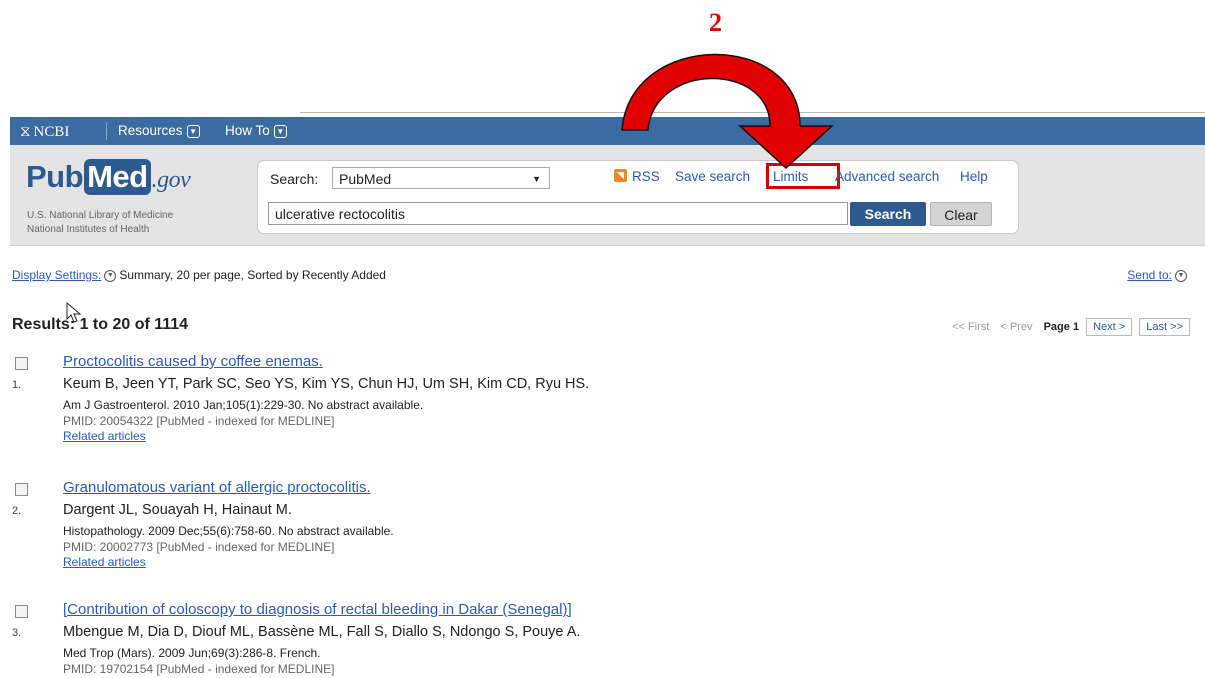 The image size is (1205, 678). Describe the element at coordinates (558, 213) in the screenshot. I see `search-input` at that location.